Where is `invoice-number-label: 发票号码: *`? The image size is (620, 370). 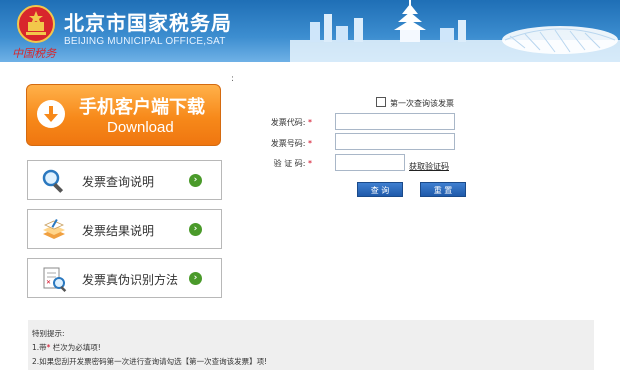
invoice-number-label: 发票号码: * is located at coordinates (291, 143).